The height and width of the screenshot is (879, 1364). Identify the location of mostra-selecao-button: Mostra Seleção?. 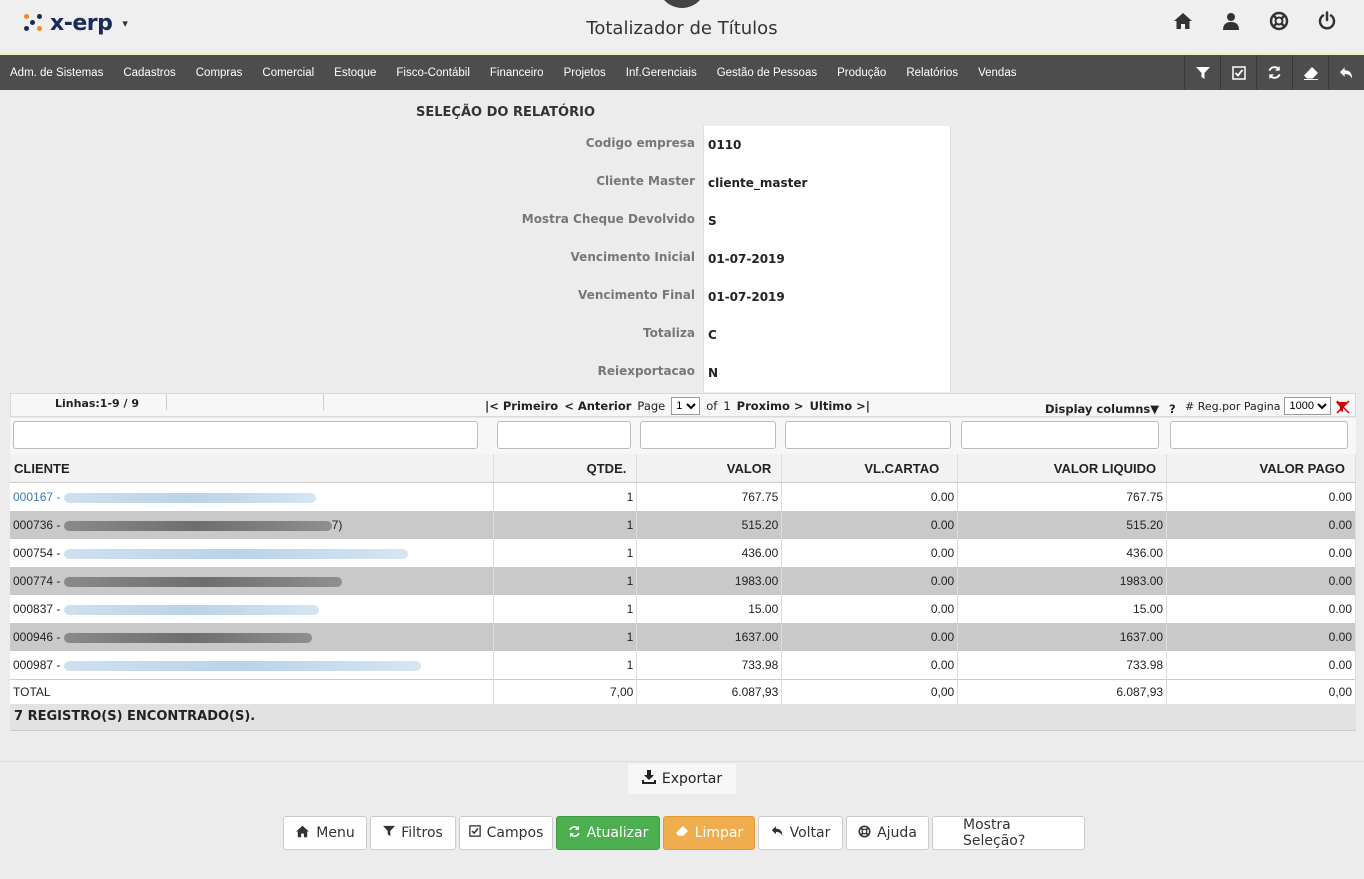
(1008, 833).